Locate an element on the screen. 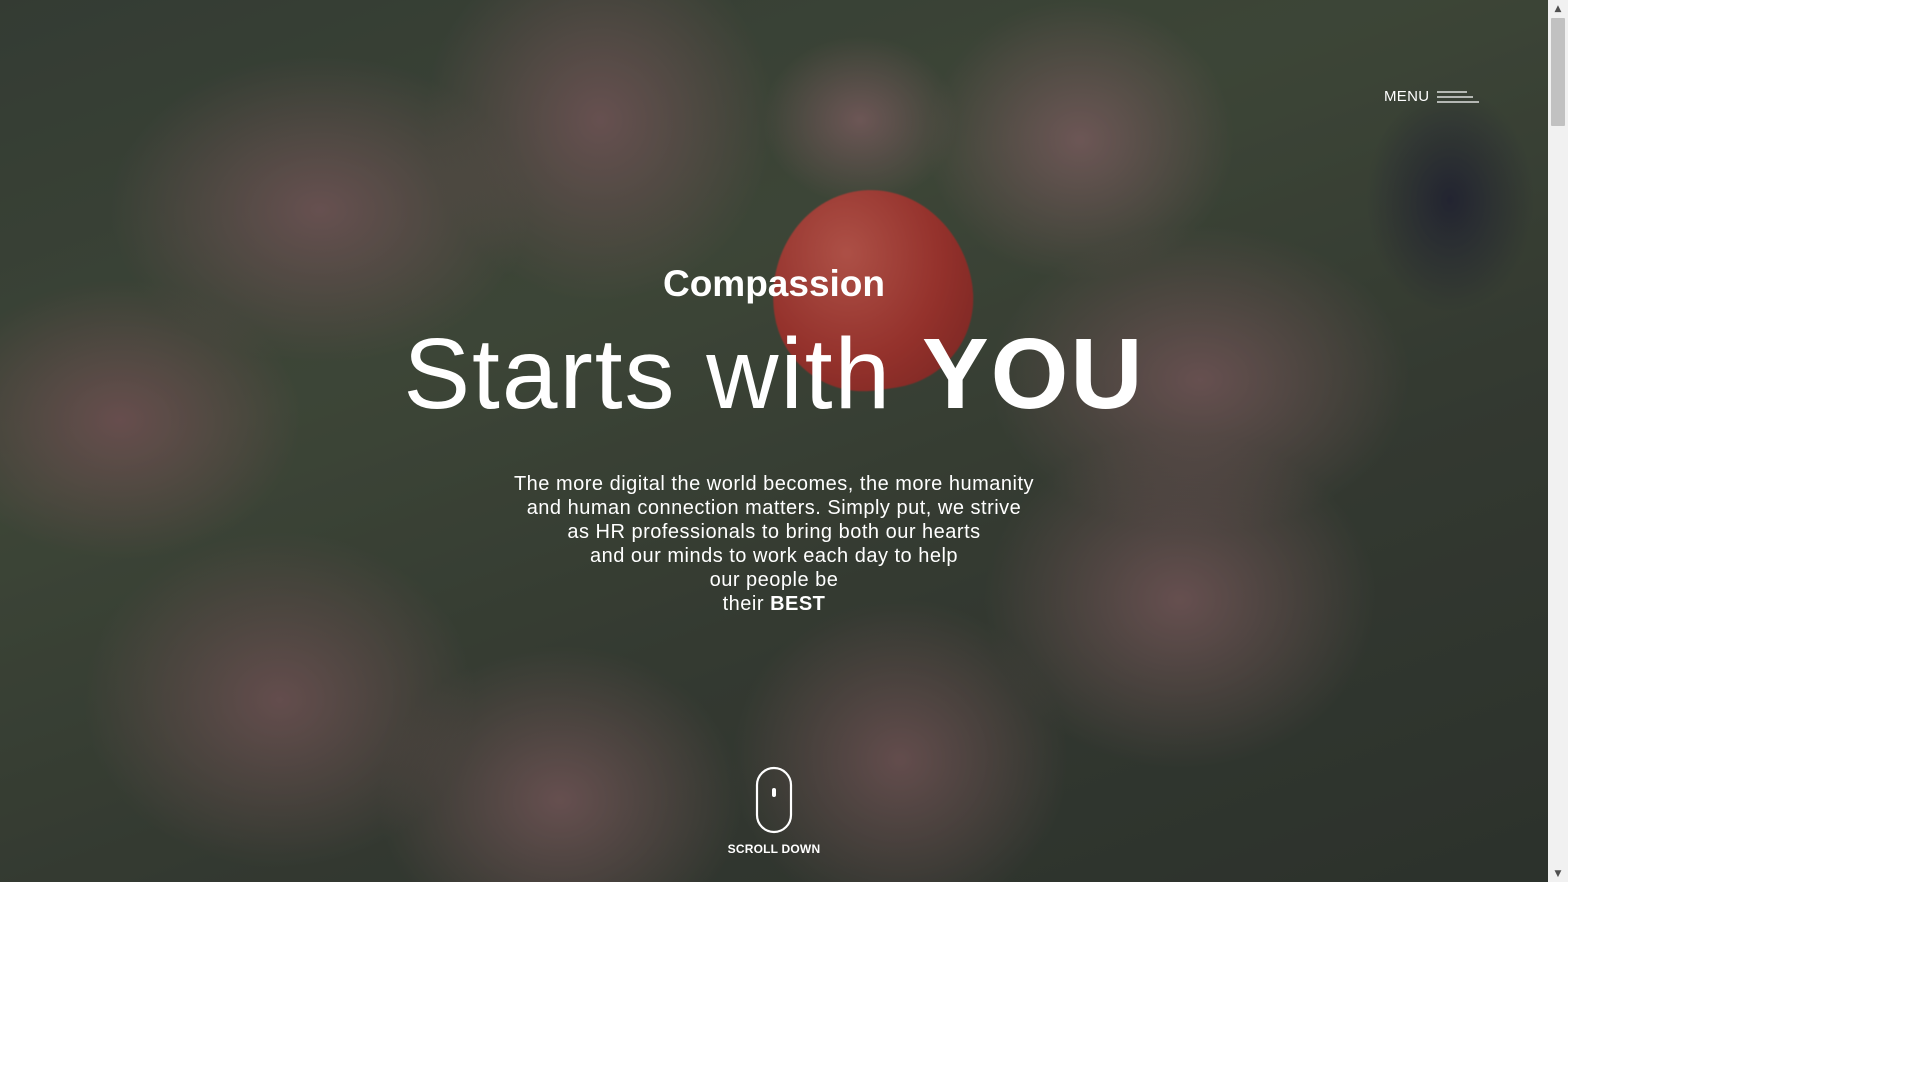 This screenshot has height=1080, width=1920. body-line: our people be is located at coordinates (774, 580).